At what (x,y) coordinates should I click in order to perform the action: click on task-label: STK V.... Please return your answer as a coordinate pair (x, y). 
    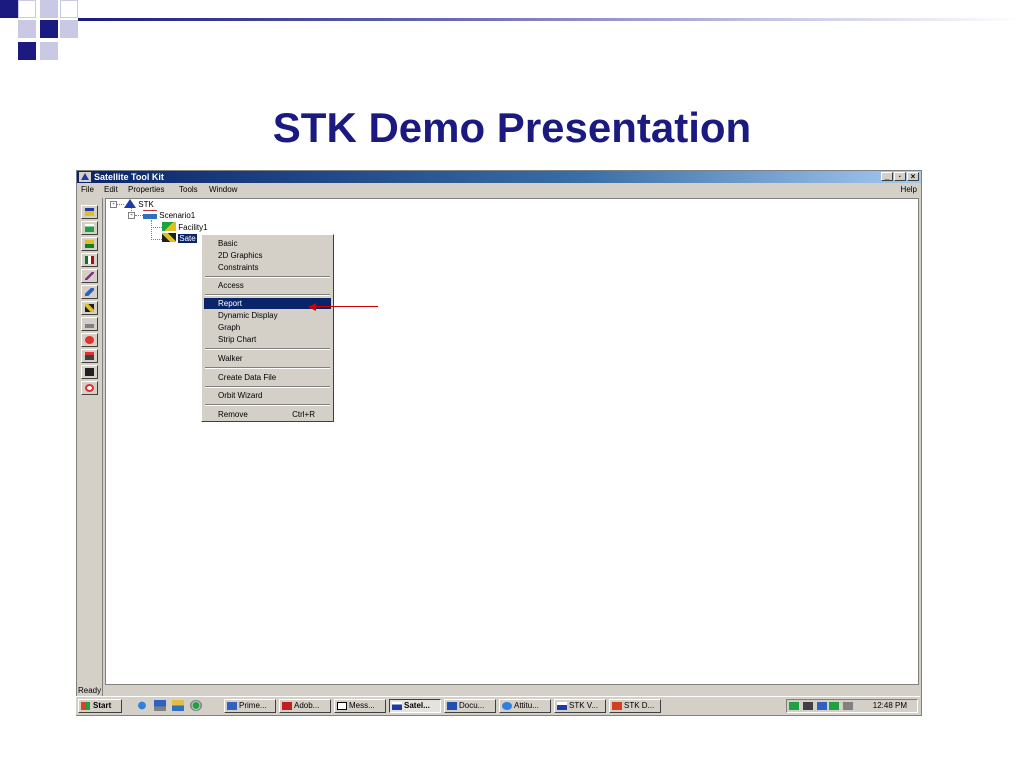
    Looking at the image, I should click on (584, 705).